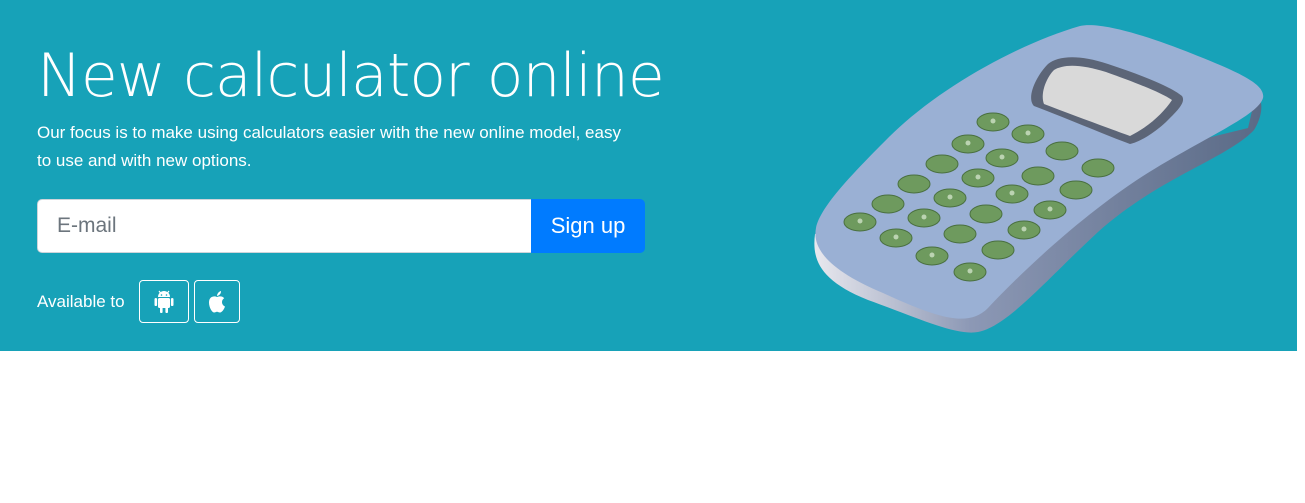 Image resolution: width=1305 pixels, height=503 pixels. I want to click on android-button, so click(163, 301).